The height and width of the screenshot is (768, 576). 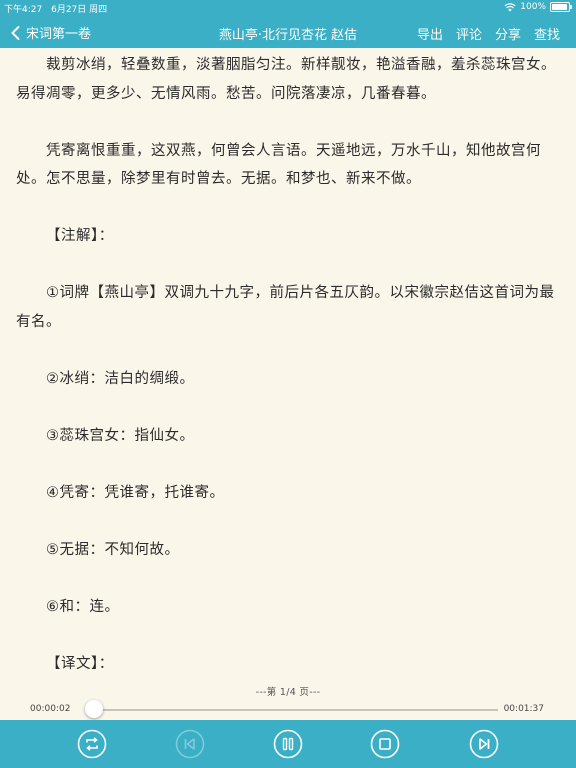 What do you see at coordinates (523, 709) in the screenshot?
I see `total-time: 00:01:37` at bounding box center [523, 709].